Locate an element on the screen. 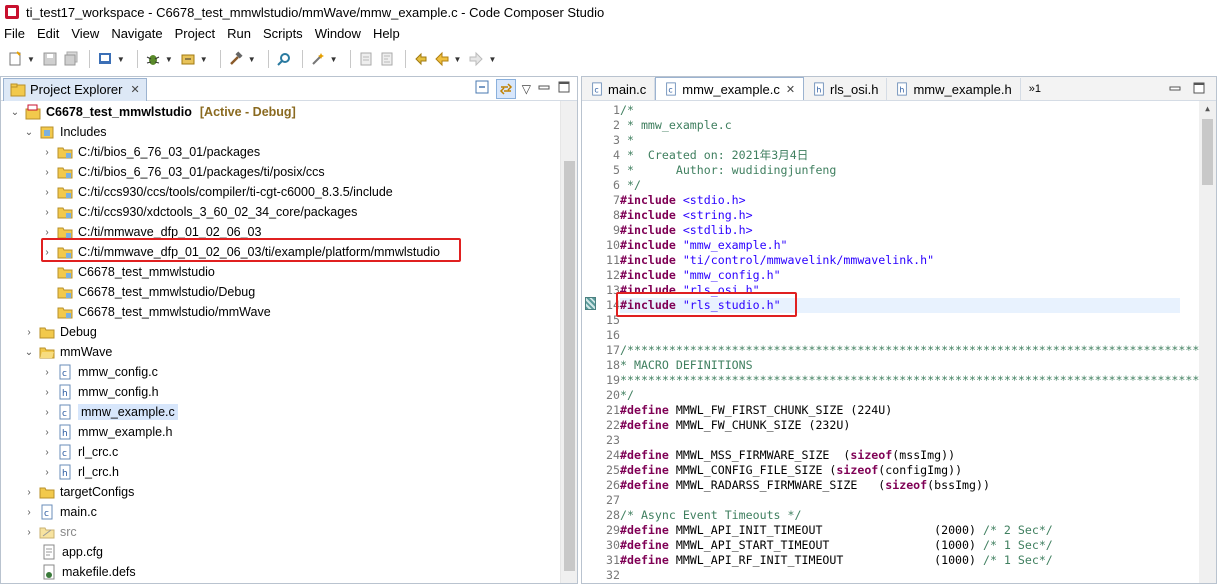 The image size is (1217, 584). new-dropdown-icon: ▼ is located at coordinates (31, 59).